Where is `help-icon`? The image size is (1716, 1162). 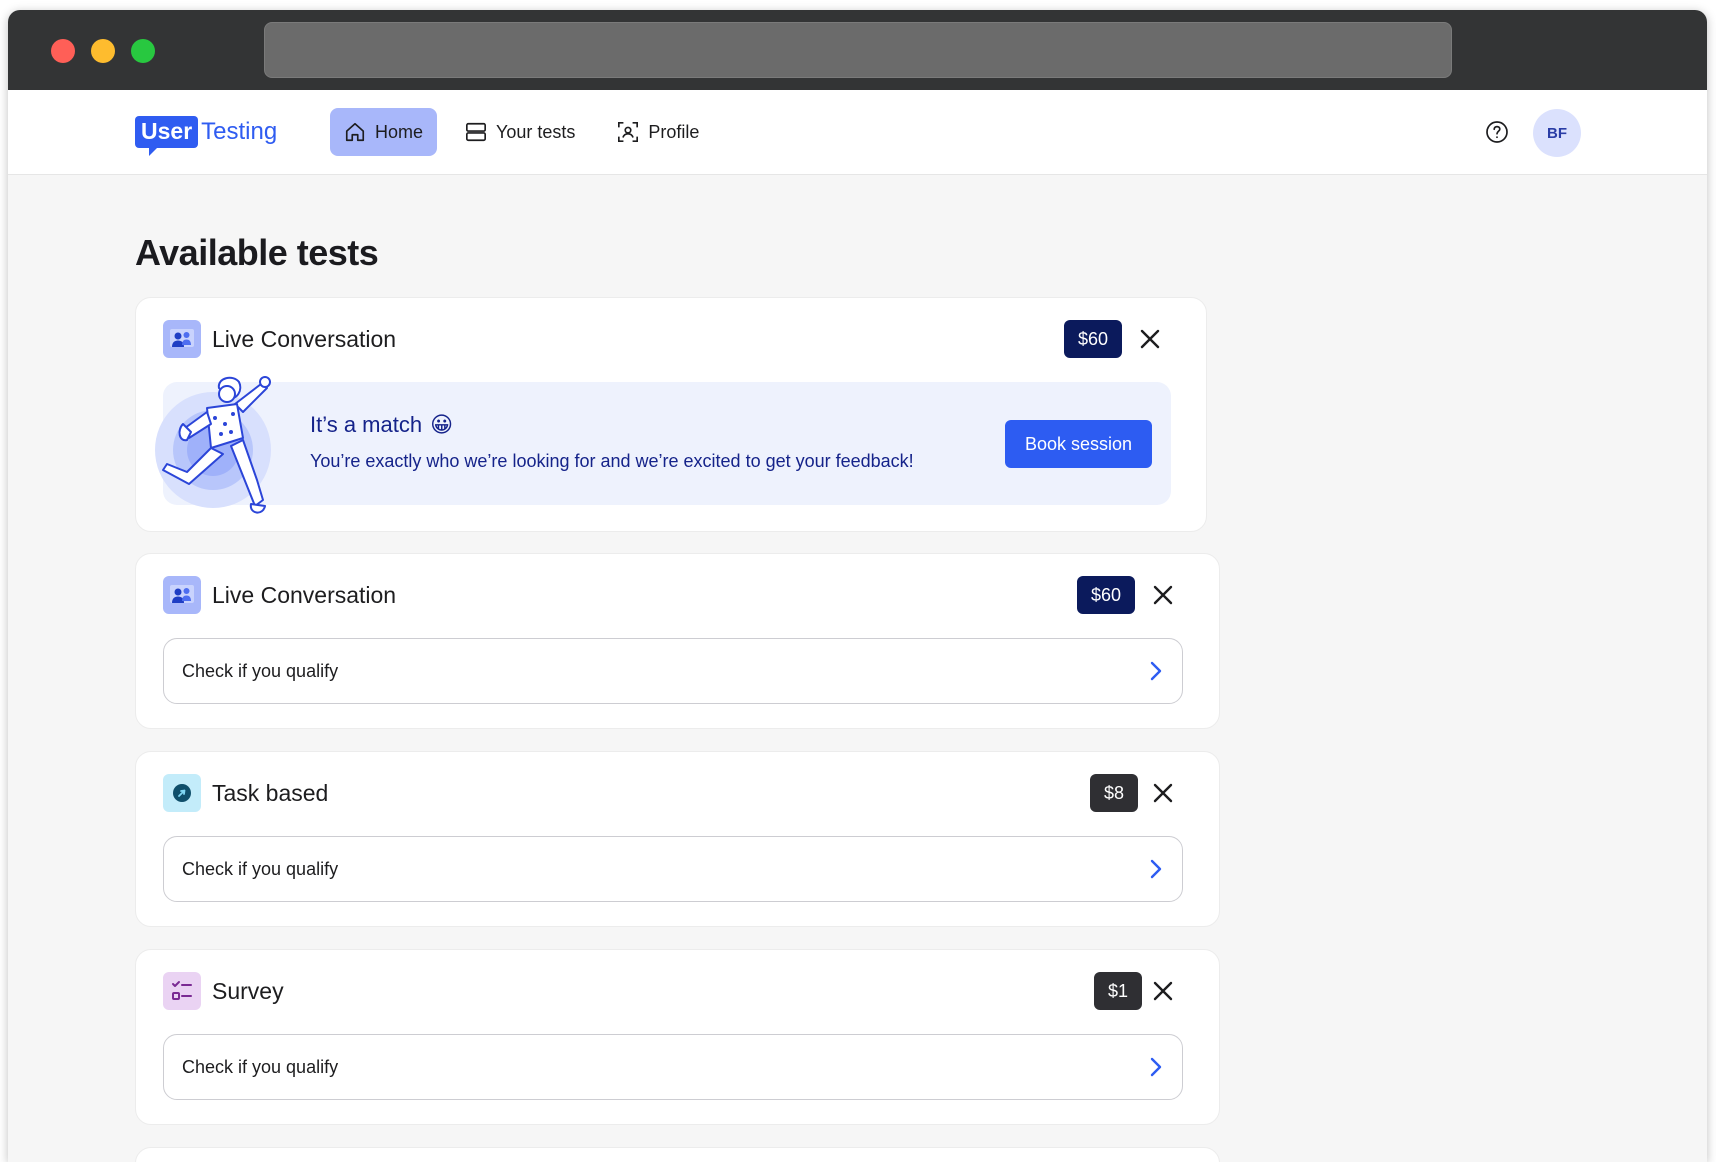 help-icon is located at coordinates (1497, 132).